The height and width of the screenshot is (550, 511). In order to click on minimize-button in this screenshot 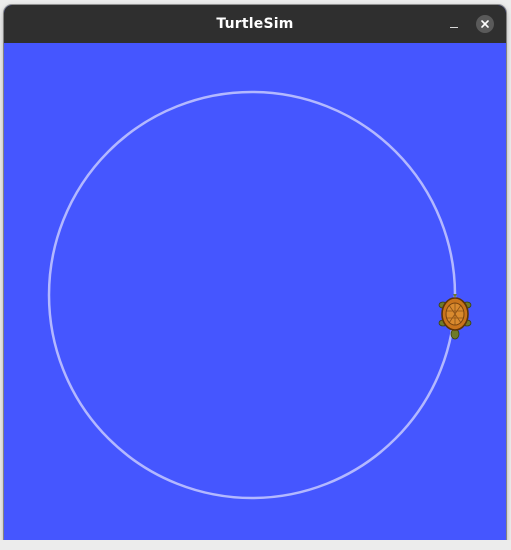, I will do `click(454, 24)`.